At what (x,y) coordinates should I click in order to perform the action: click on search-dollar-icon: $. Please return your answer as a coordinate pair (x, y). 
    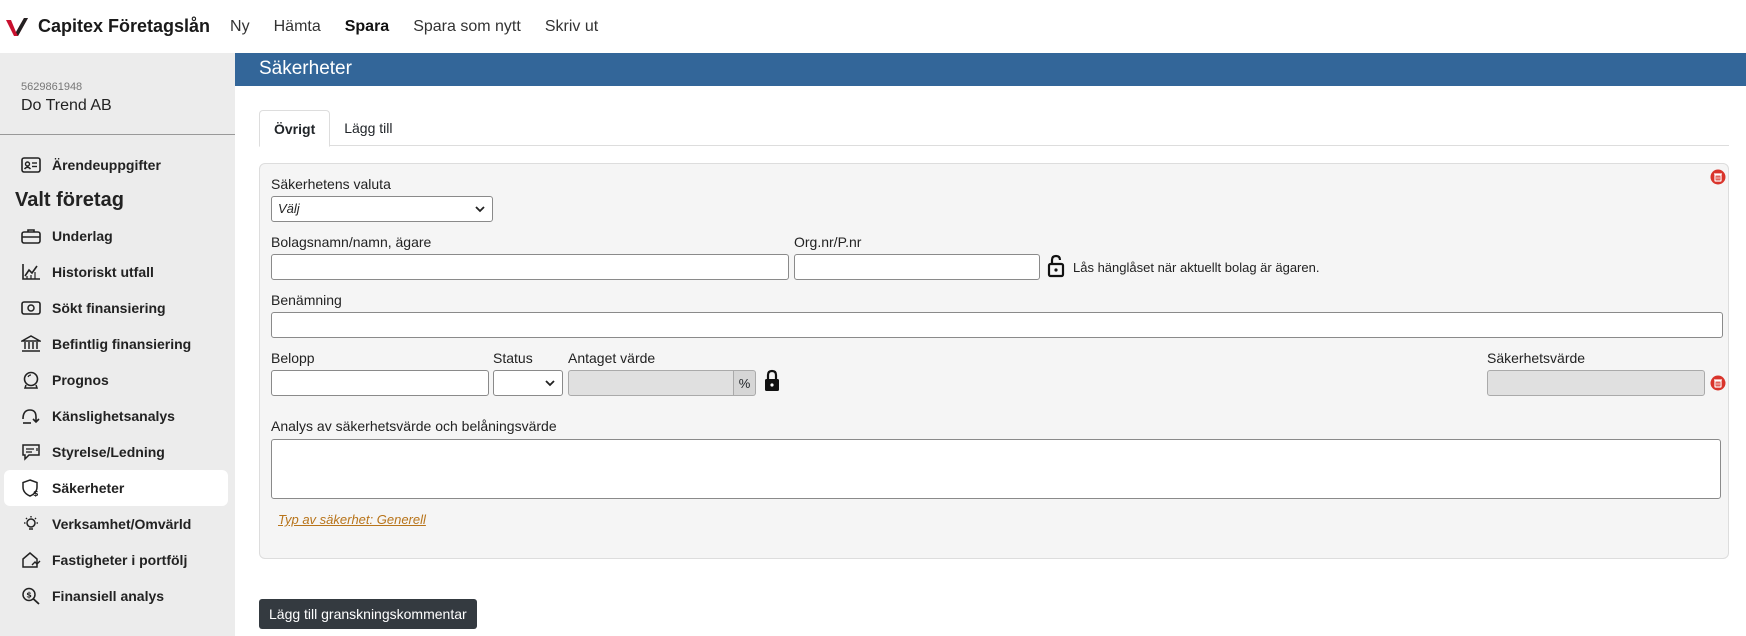
    Looking at the image, I should click on (31, 596).